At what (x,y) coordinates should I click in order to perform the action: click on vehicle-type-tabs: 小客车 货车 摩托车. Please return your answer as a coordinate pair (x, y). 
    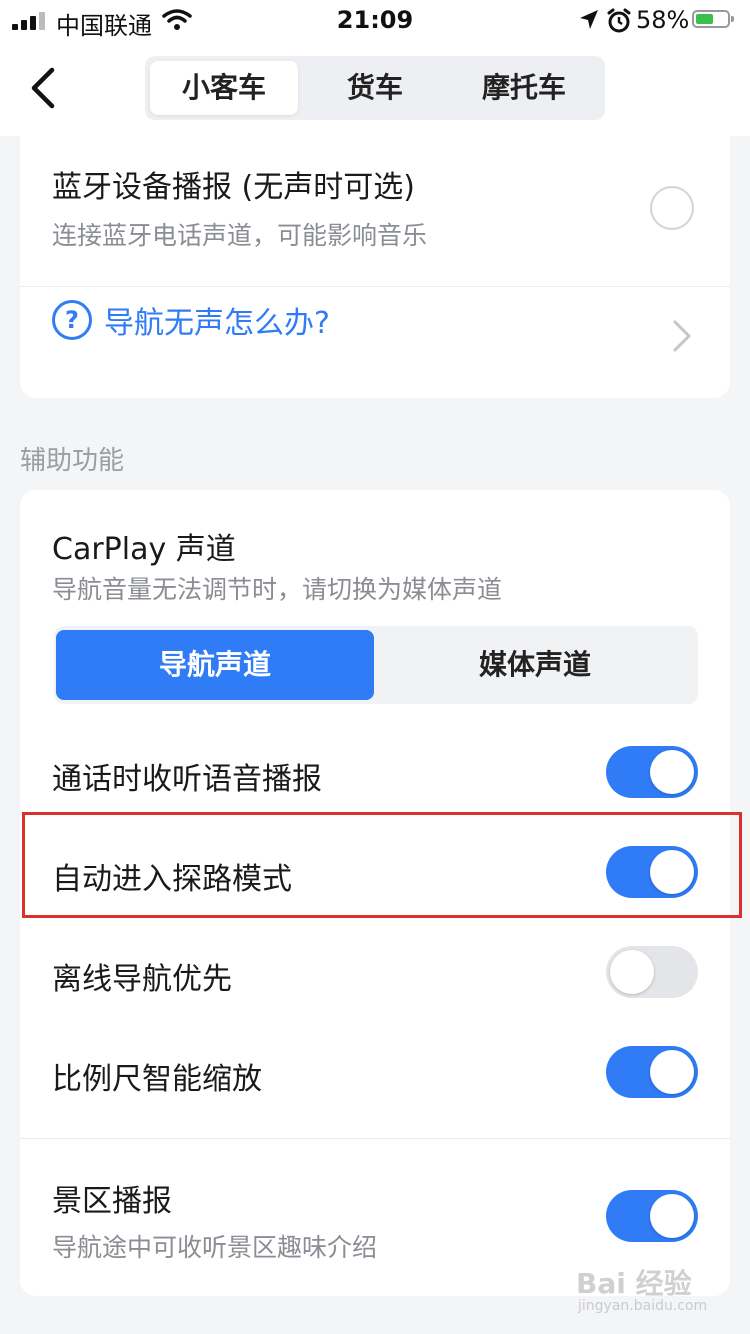
    Looking at the image, I should click on (375, 88).